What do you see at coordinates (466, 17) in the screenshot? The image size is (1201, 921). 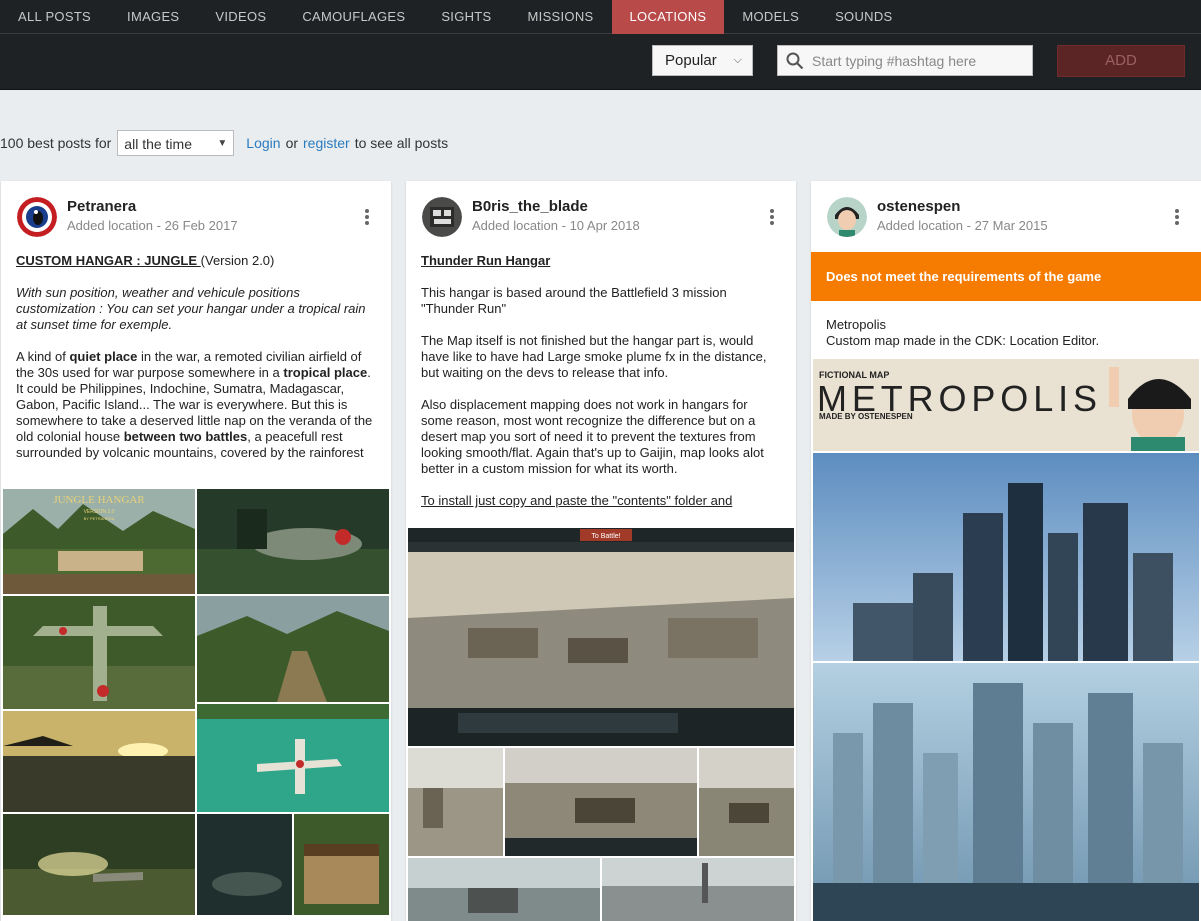 I see `tab-sights: SIGHTS` at bounding box center [466, 17].